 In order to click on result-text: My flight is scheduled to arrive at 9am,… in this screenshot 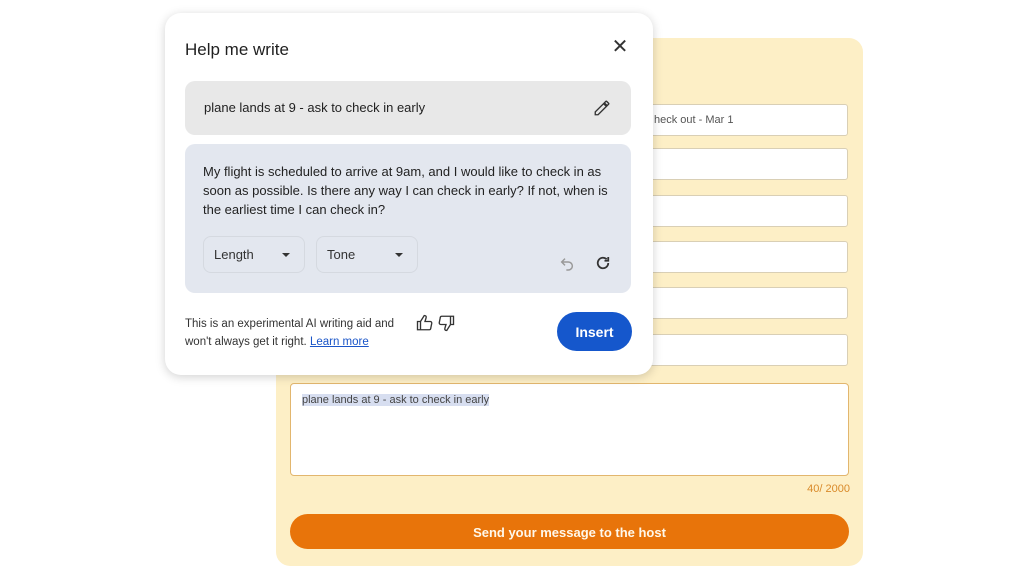, I will do `click(405, 190)`.